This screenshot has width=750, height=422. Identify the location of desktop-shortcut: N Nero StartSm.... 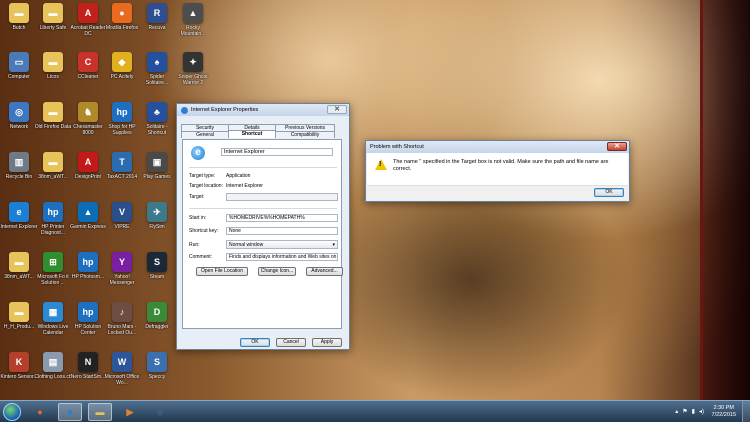
(88, 374).